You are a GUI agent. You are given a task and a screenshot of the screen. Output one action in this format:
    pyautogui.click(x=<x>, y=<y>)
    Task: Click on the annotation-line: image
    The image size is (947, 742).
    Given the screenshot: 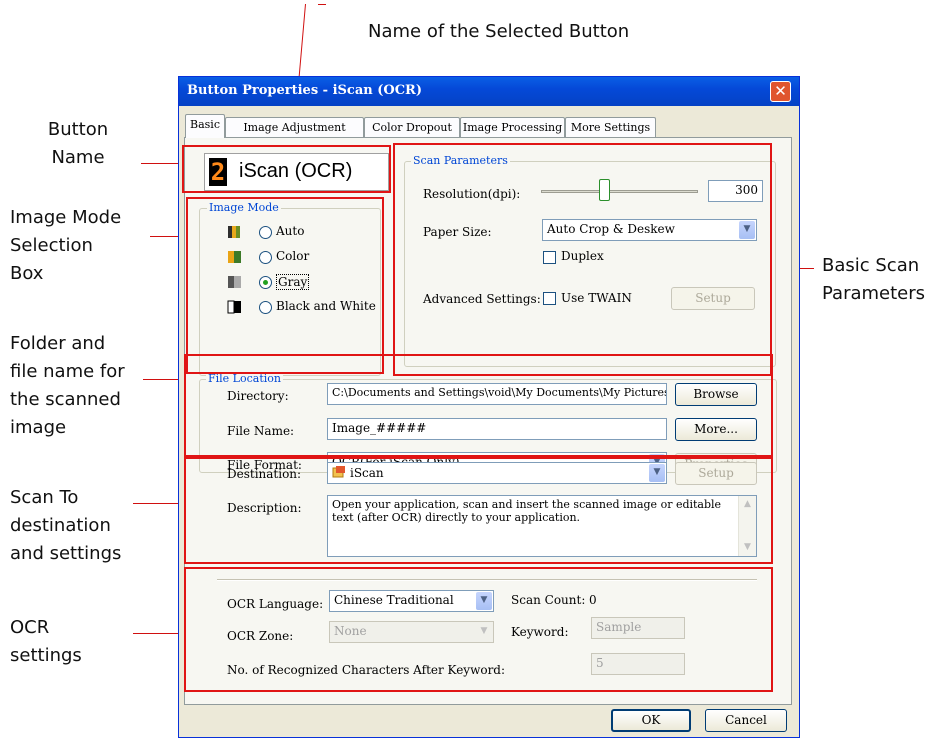 What is the action you would take?
    pyautogui.click(x=38, y=427)
    